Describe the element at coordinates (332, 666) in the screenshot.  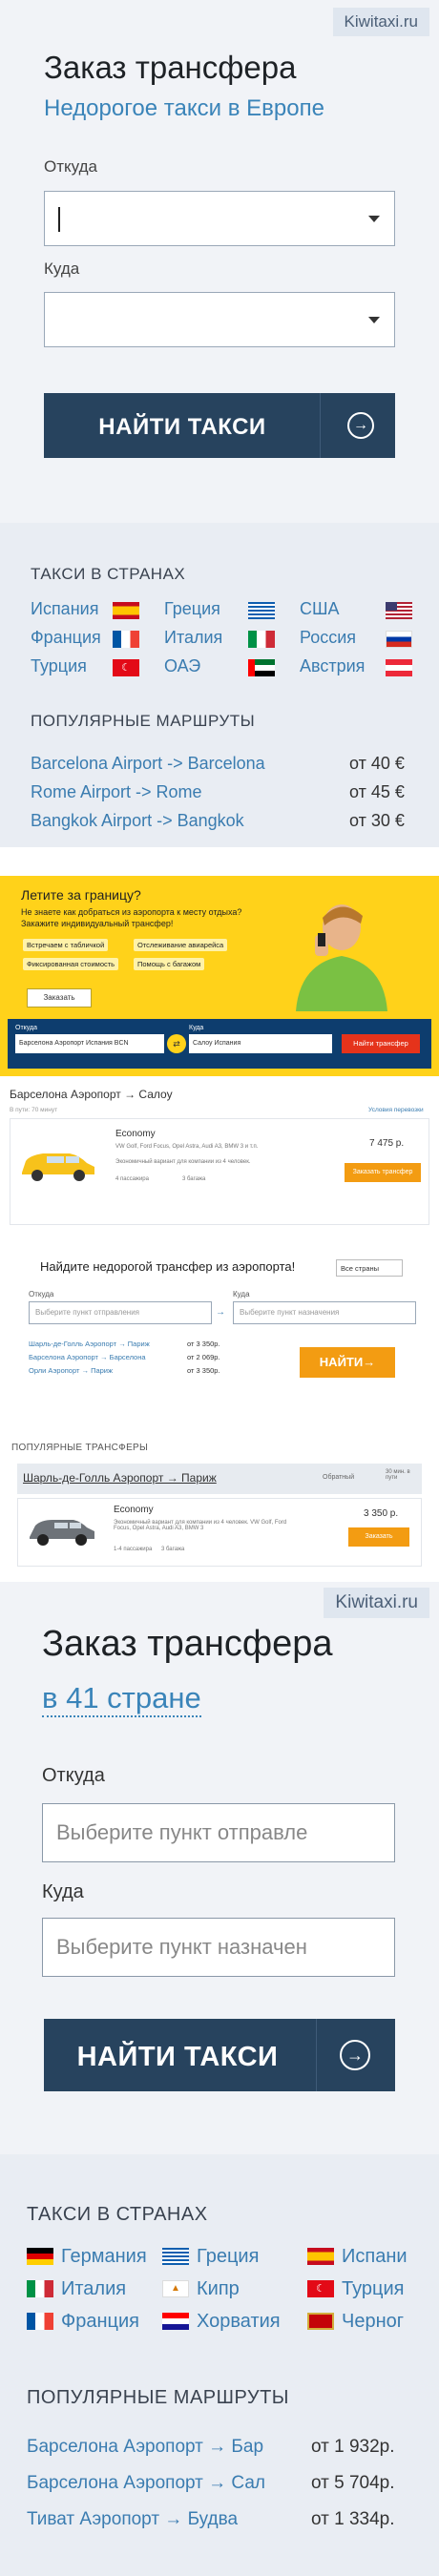
I see `country-link: Австрия` at that location.